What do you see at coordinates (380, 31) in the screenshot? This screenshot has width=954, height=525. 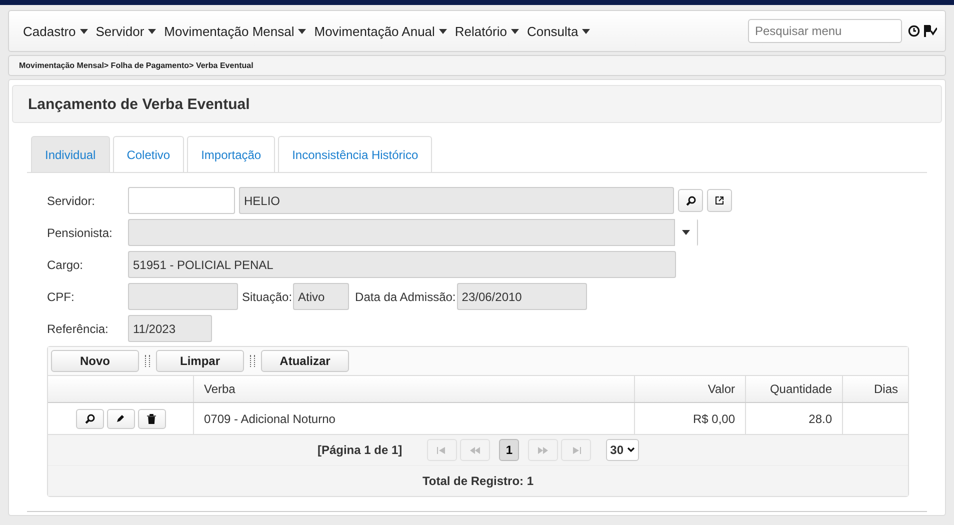 I see `menu-item: Movimentação Anual` at bounding box center [380, 31].